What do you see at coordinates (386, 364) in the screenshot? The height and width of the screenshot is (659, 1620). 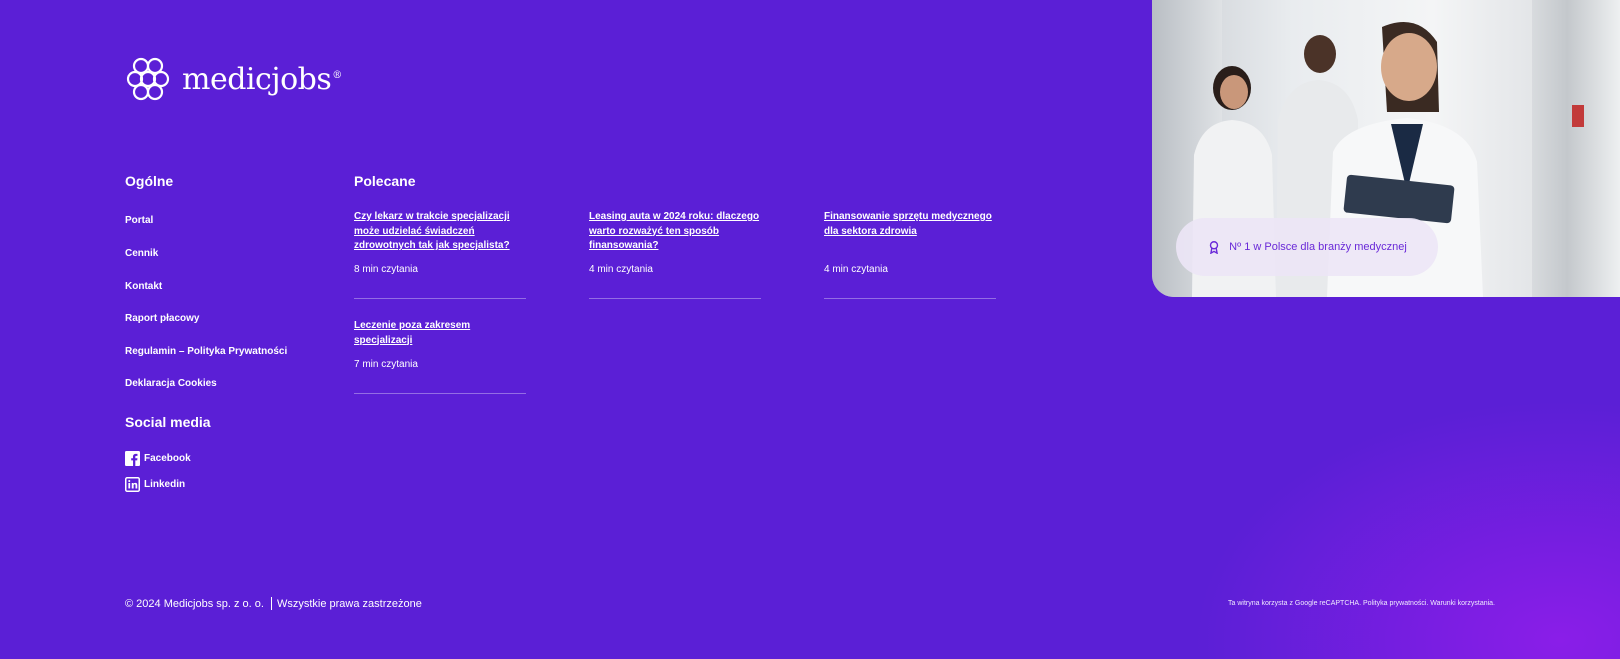 I see `read-time: 7 min czytania` at bounding box center [386, 364].